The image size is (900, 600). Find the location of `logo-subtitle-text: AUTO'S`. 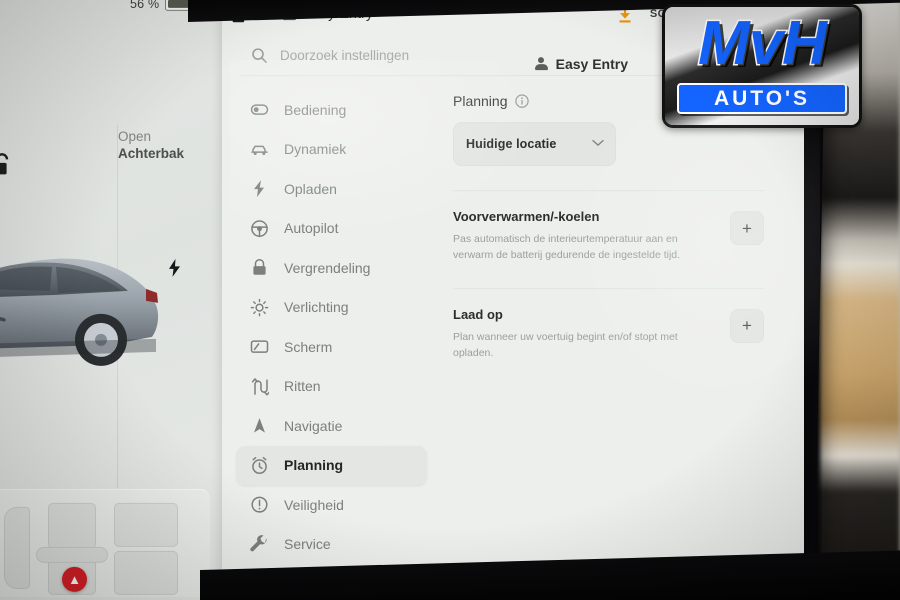

logo-subtitle-text: AUTO'S is located at coordinates (762, 98).